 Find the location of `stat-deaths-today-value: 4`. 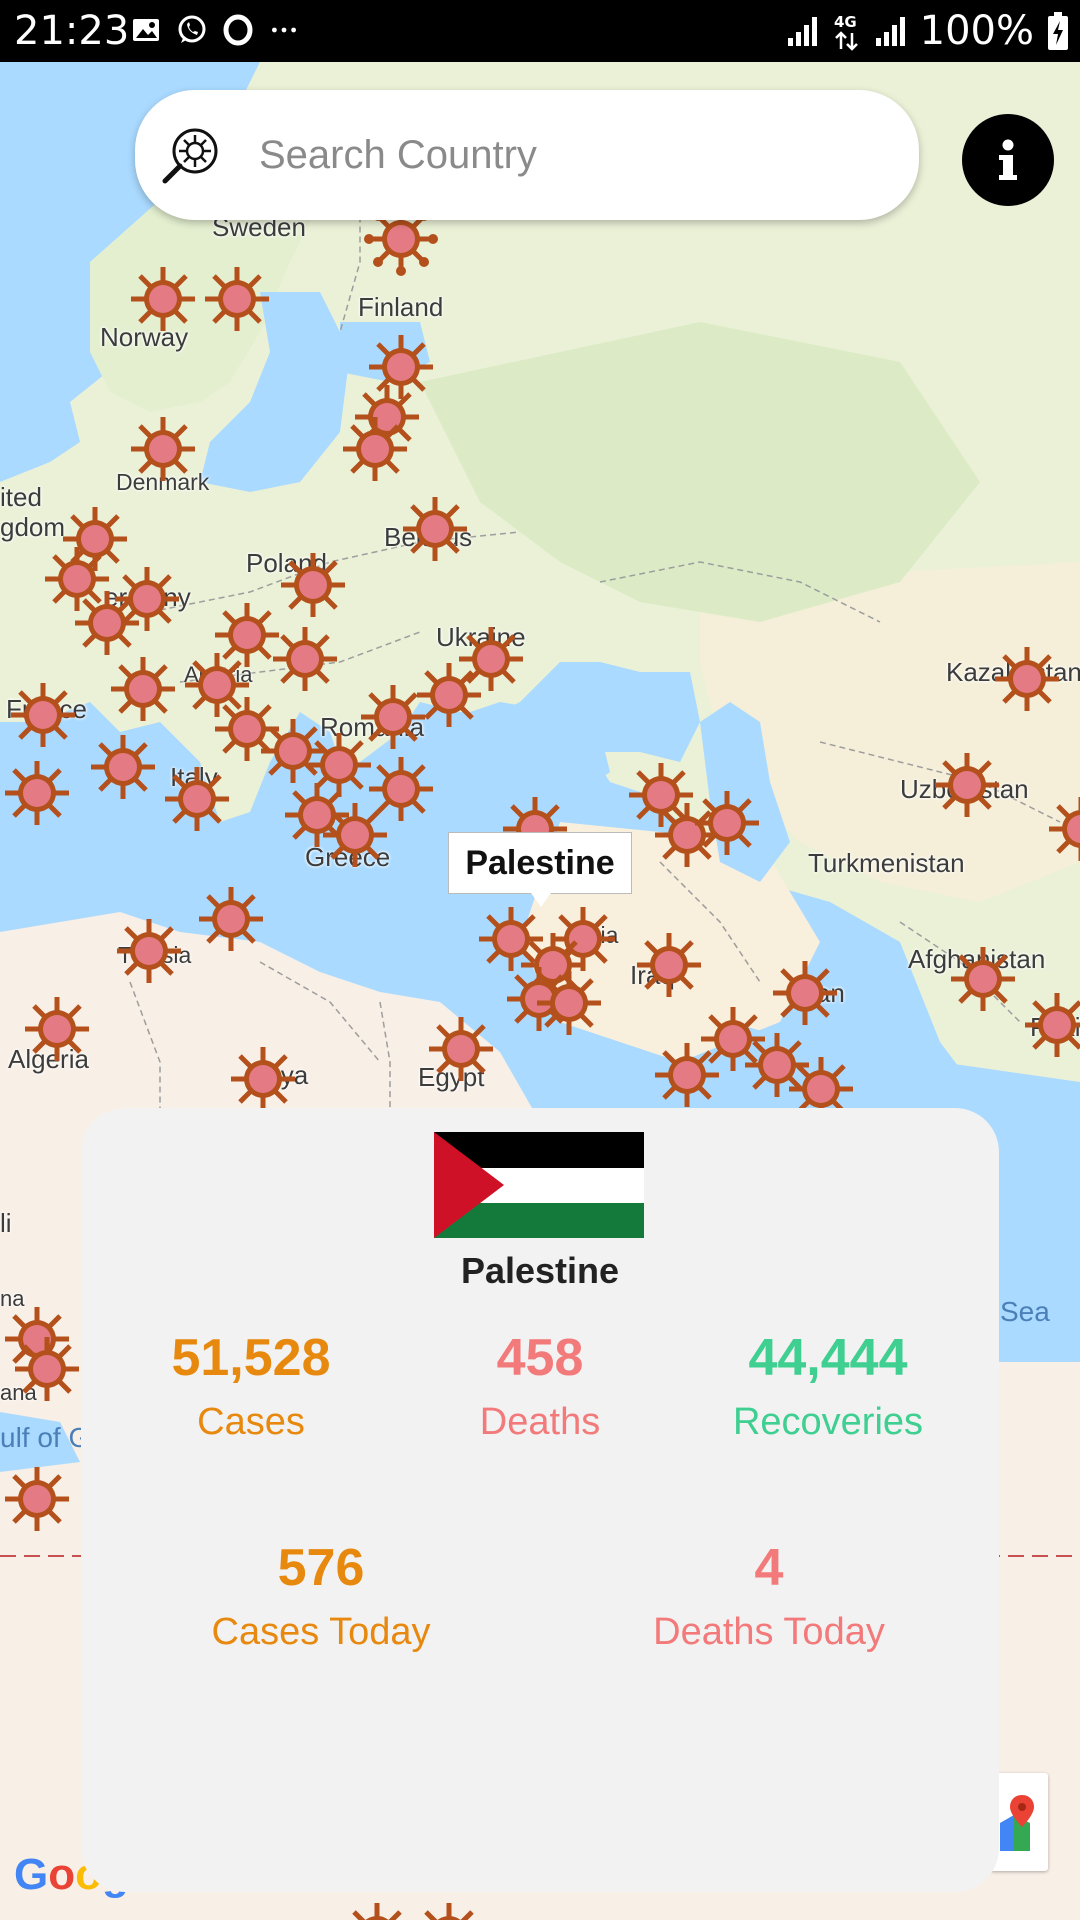

stat-deaths-today-value: 4 is located at coordinates (769, 1568).